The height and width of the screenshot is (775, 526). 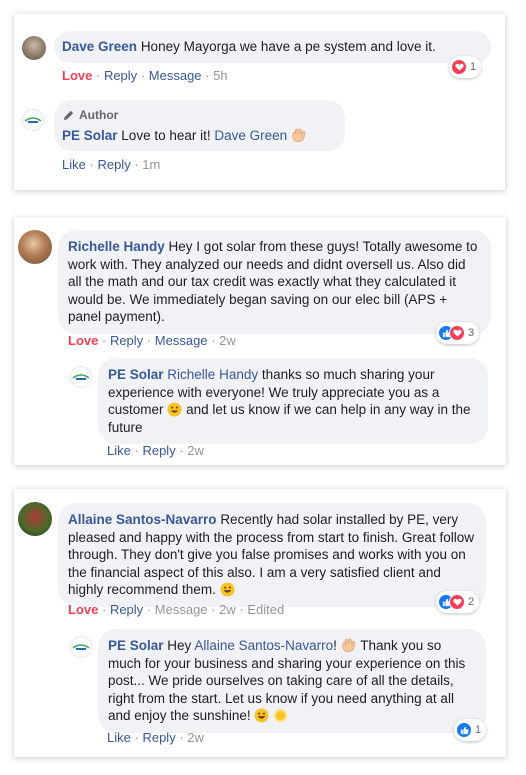 I want to click on reply-actions: Like · Reply · 1m, so click(x=111, y=164).